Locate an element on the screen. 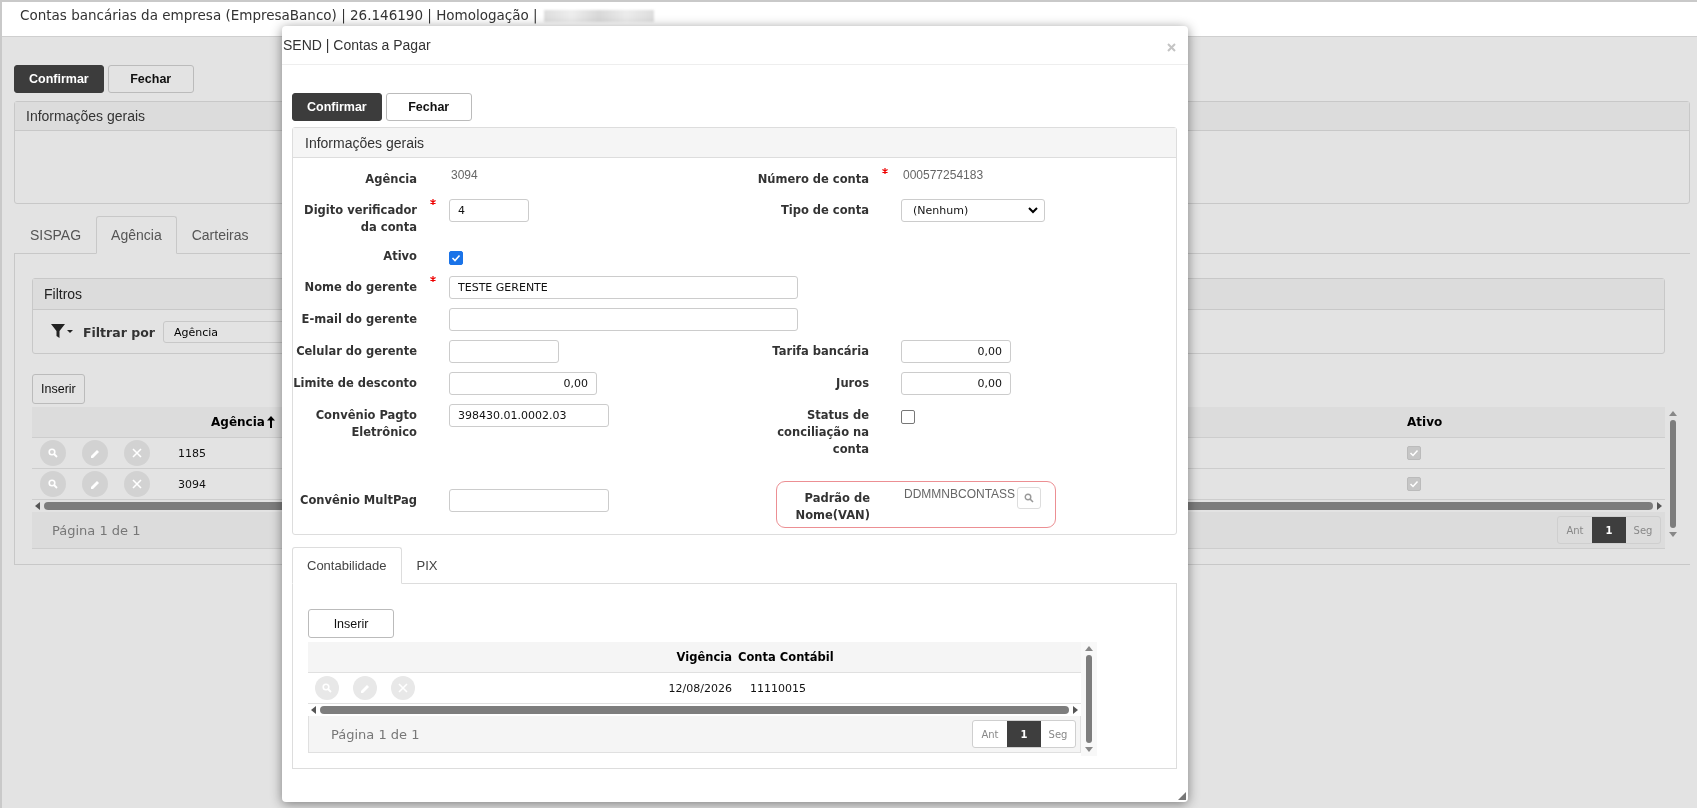 This screenshot has height=808, width=1697. field-label: Tarifa bancária is located at coordinates (820, 351).